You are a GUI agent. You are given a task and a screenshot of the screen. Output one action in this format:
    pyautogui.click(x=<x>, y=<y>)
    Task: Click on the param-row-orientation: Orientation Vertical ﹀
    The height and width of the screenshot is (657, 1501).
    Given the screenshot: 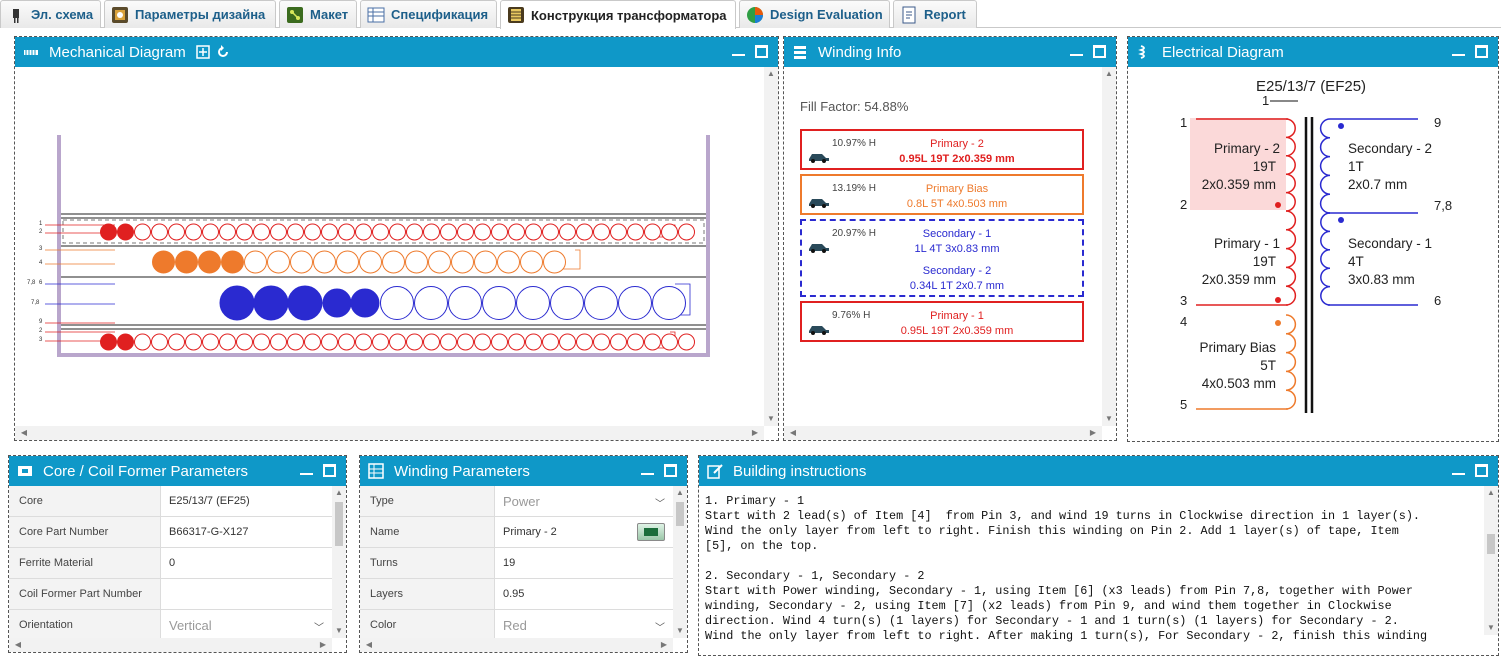 What is the action you would take?
    pyautogui.click(x=170, y=625)
    